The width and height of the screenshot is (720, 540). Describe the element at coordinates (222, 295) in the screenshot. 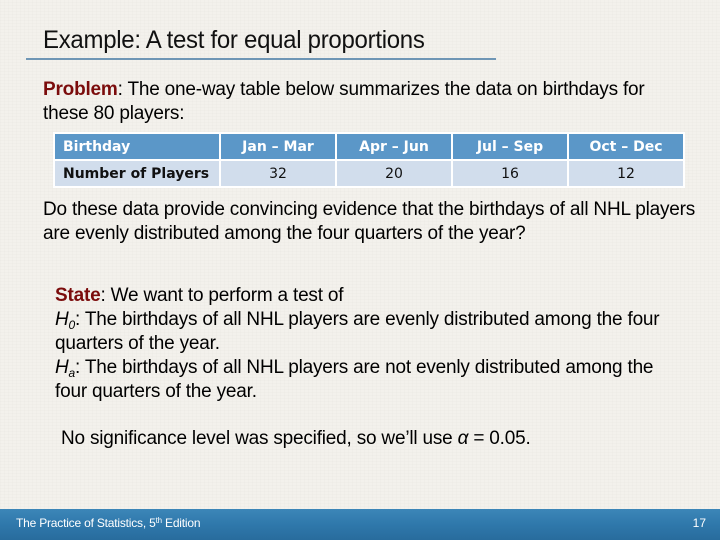

I see `state-intro: : We want to perform a test of` at that location.